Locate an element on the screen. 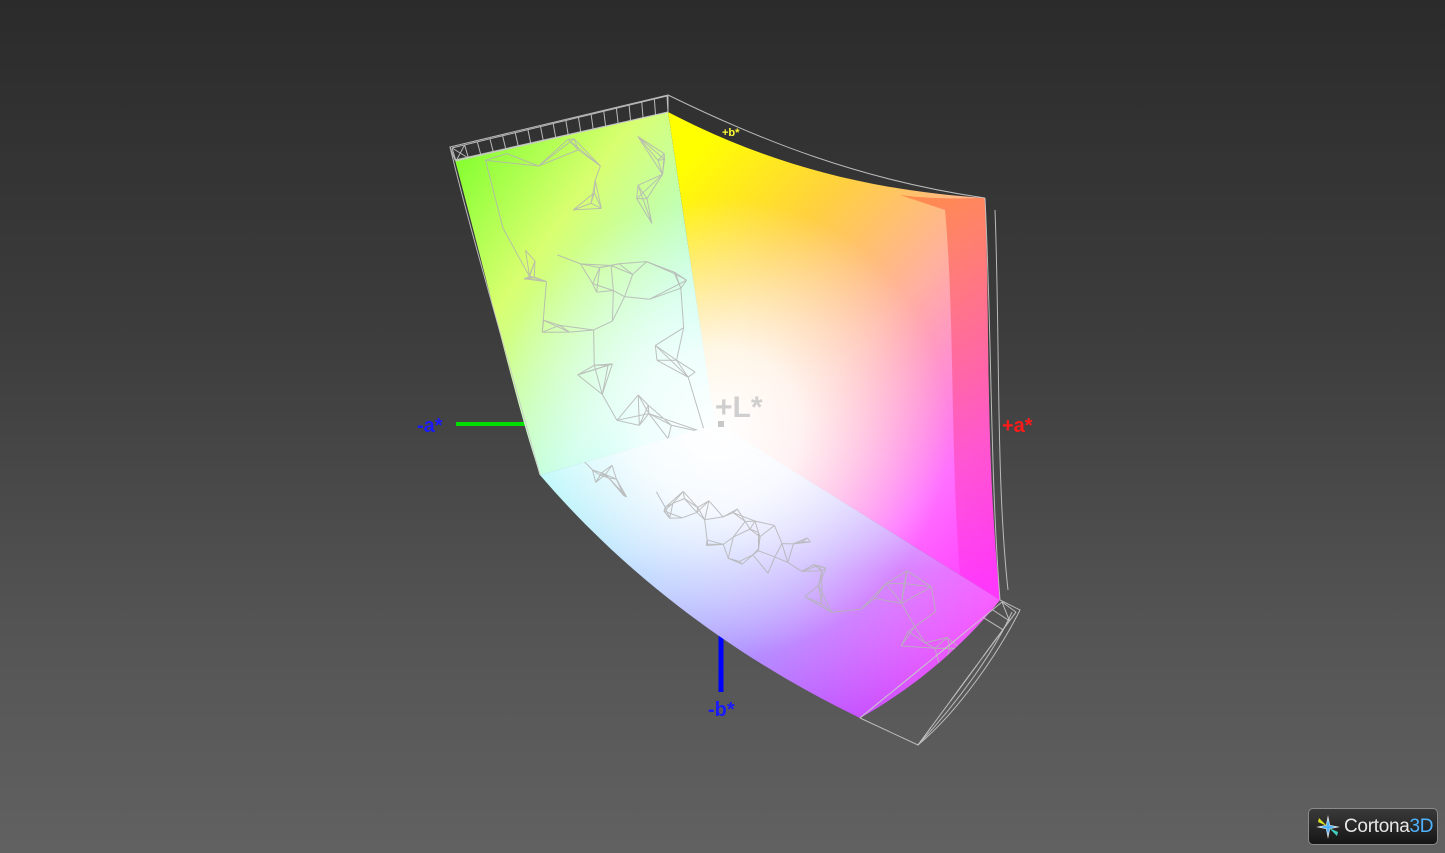 The image size is (1445, 853). cortona3d-logo: Cortona3D is located at coordinates (1373, 826).